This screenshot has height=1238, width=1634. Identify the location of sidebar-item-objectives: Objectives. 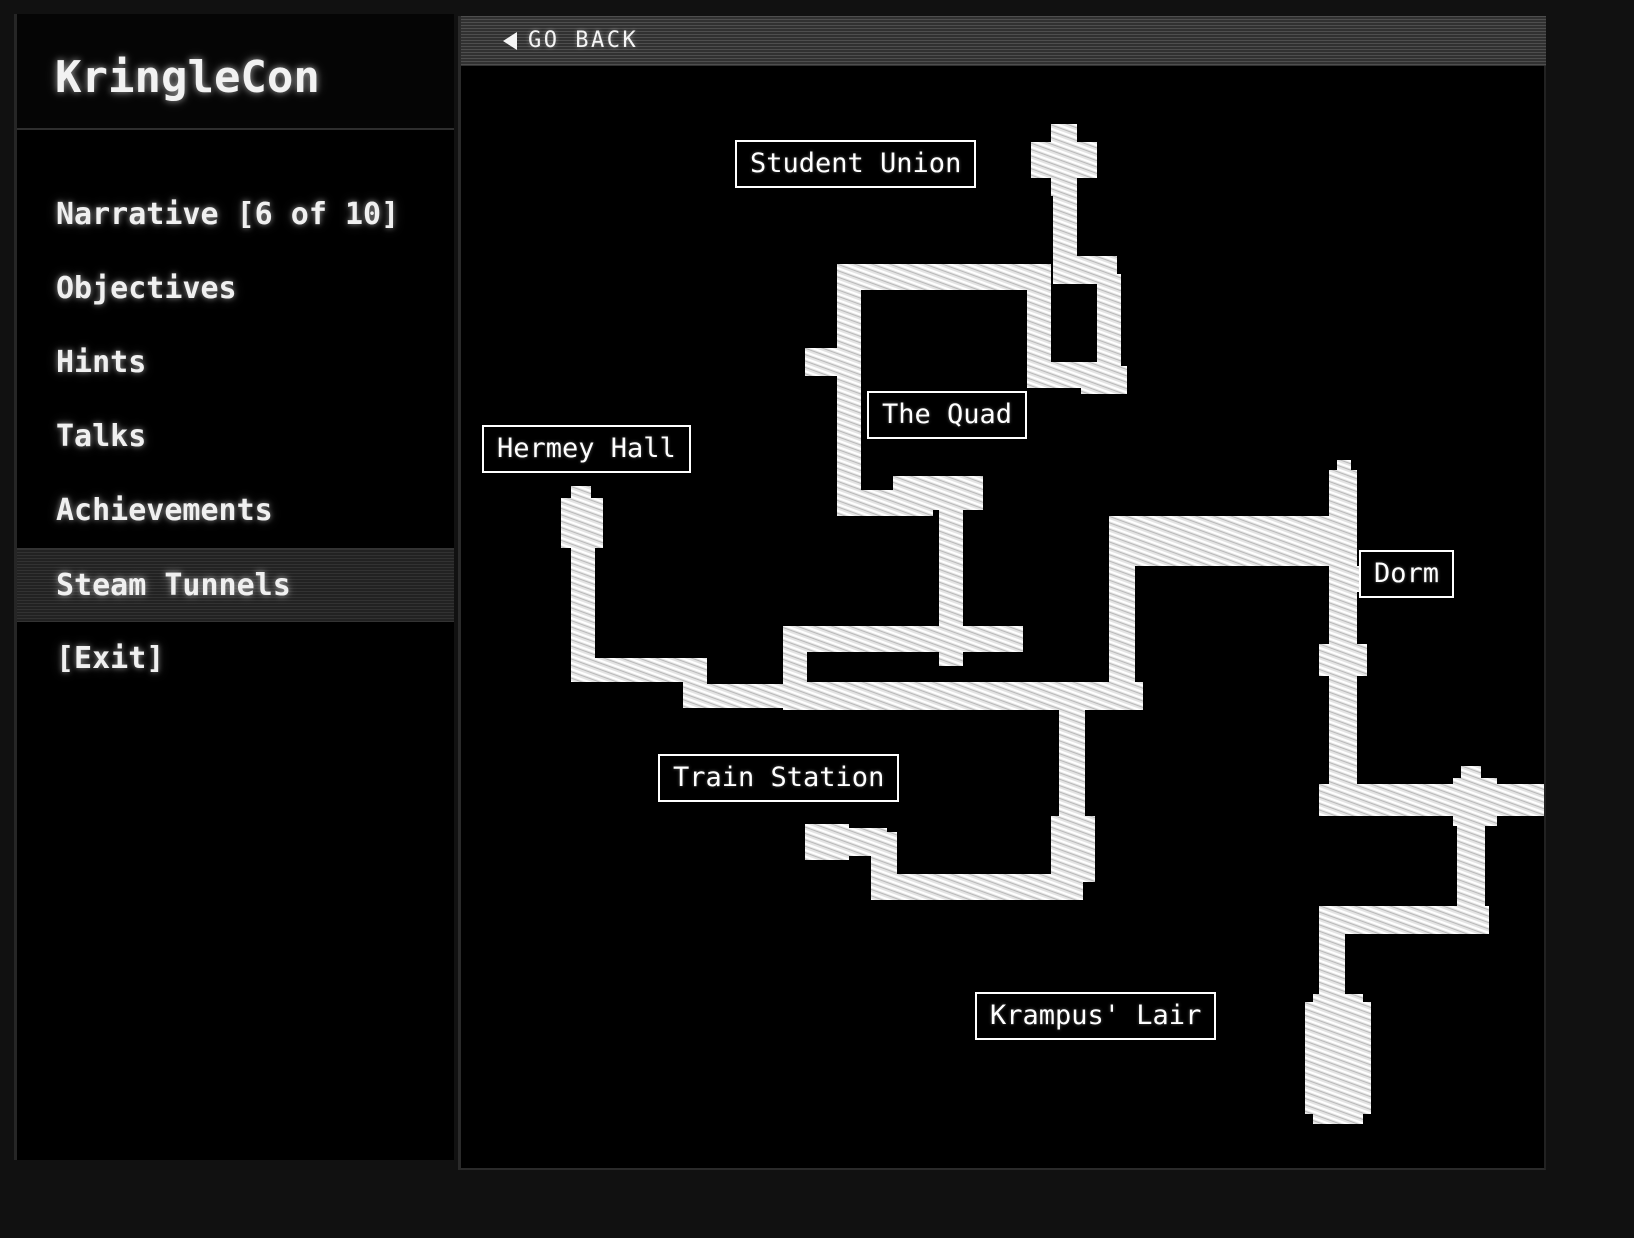
(235, 289).